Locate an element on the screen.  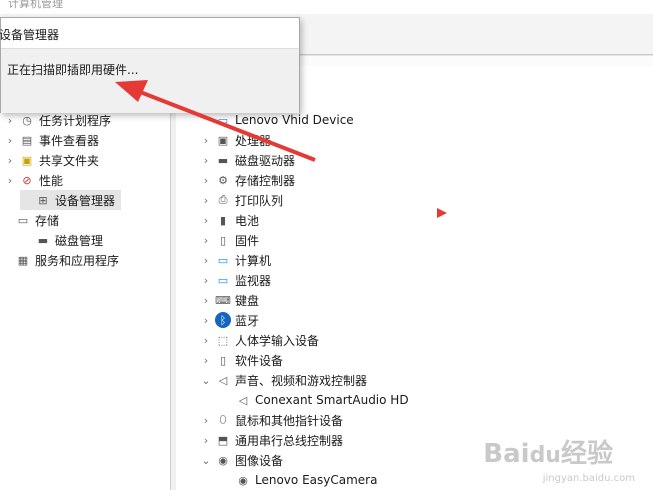
tree-item: › ⎙ 打印队列 is located at coordinates (241, 200).